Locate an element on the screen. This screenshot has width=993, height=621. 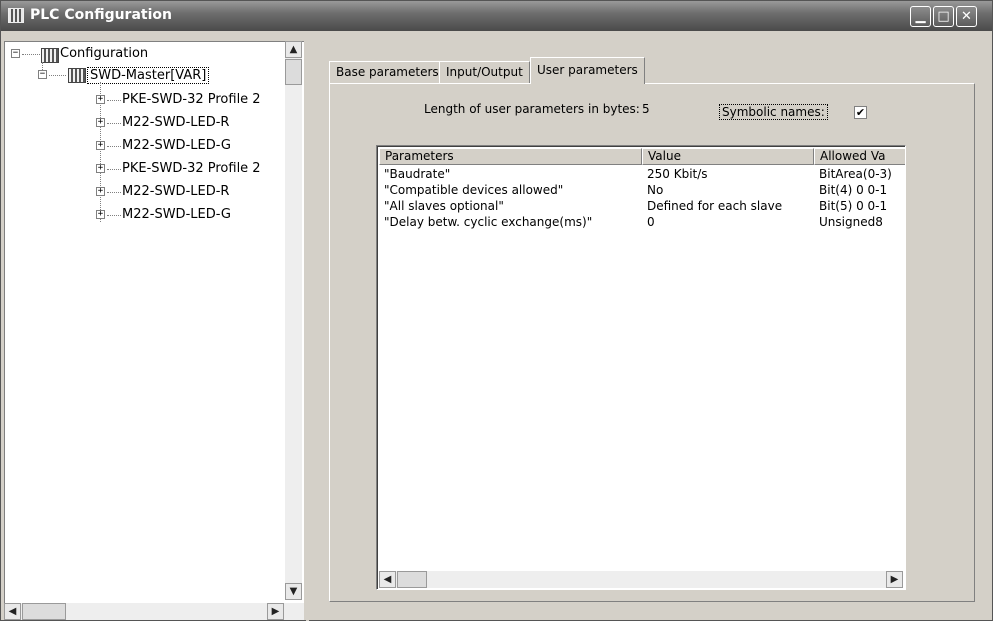
cell-allowed: BitArea(0-3) is located at coordinates (855, 174).